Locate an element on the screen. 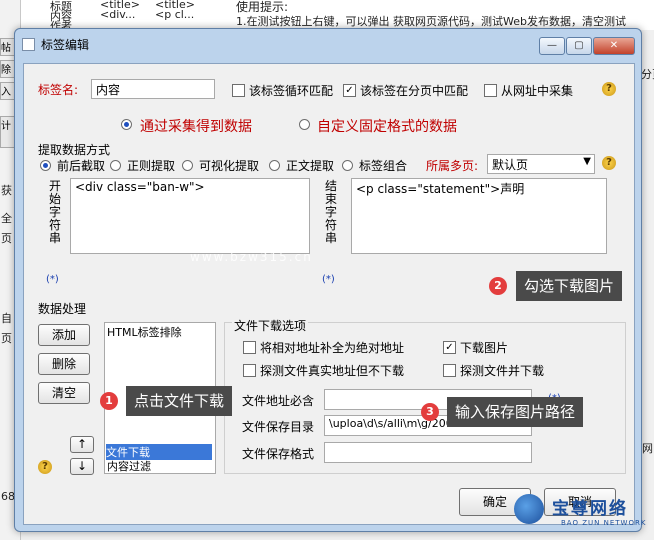  probe-real-label: 探测文件真实地址但不下载 is located at coordinates (332, 371).